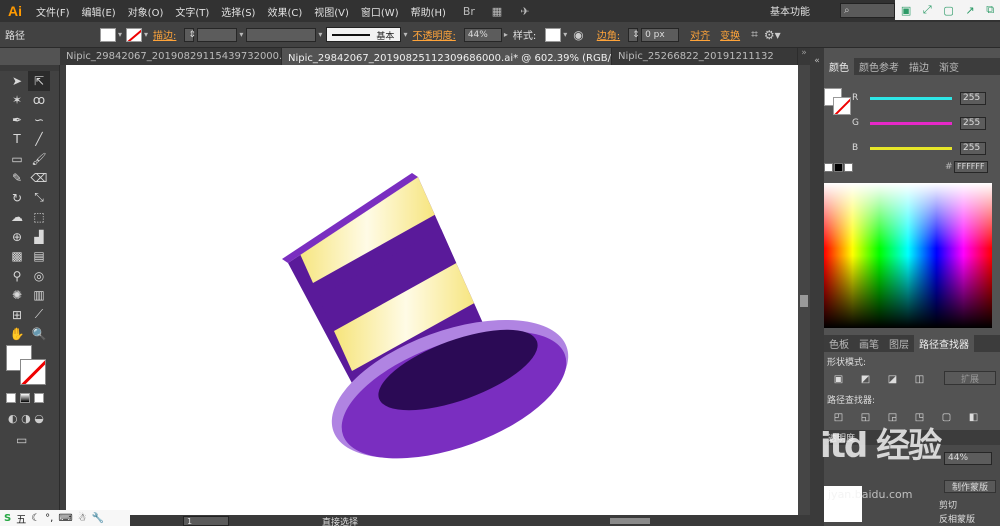 This screenshot has height=526, width=1000. What do you see at coordinates (49, 518) in the screenshot?
I see `punctuation-icon: °,` at bounding box center [49, 518].